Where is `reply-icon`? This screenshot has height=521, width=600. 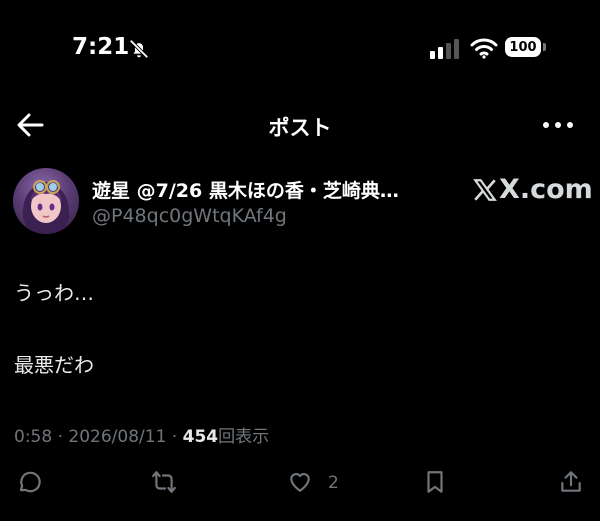
reply-icon is located at coordinates (30, 482).